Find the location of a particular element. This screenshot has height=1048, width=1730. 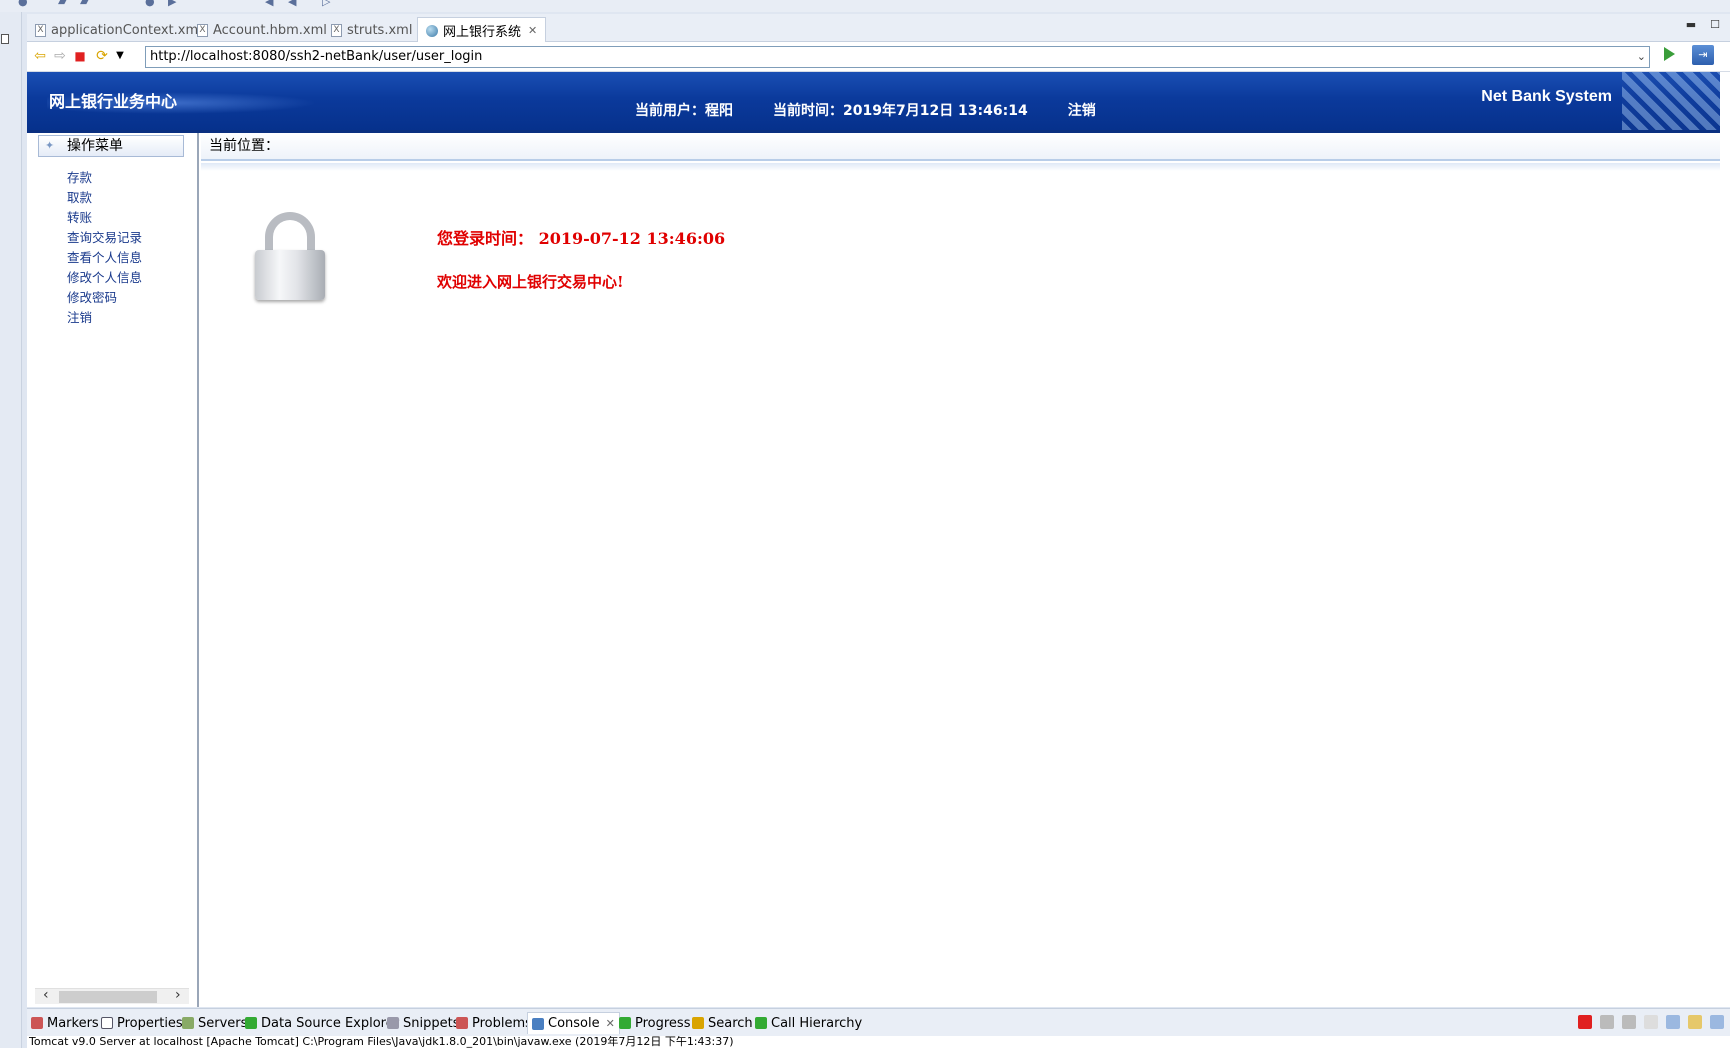

tab-label: Progress is located at coordinates (663, 1023).